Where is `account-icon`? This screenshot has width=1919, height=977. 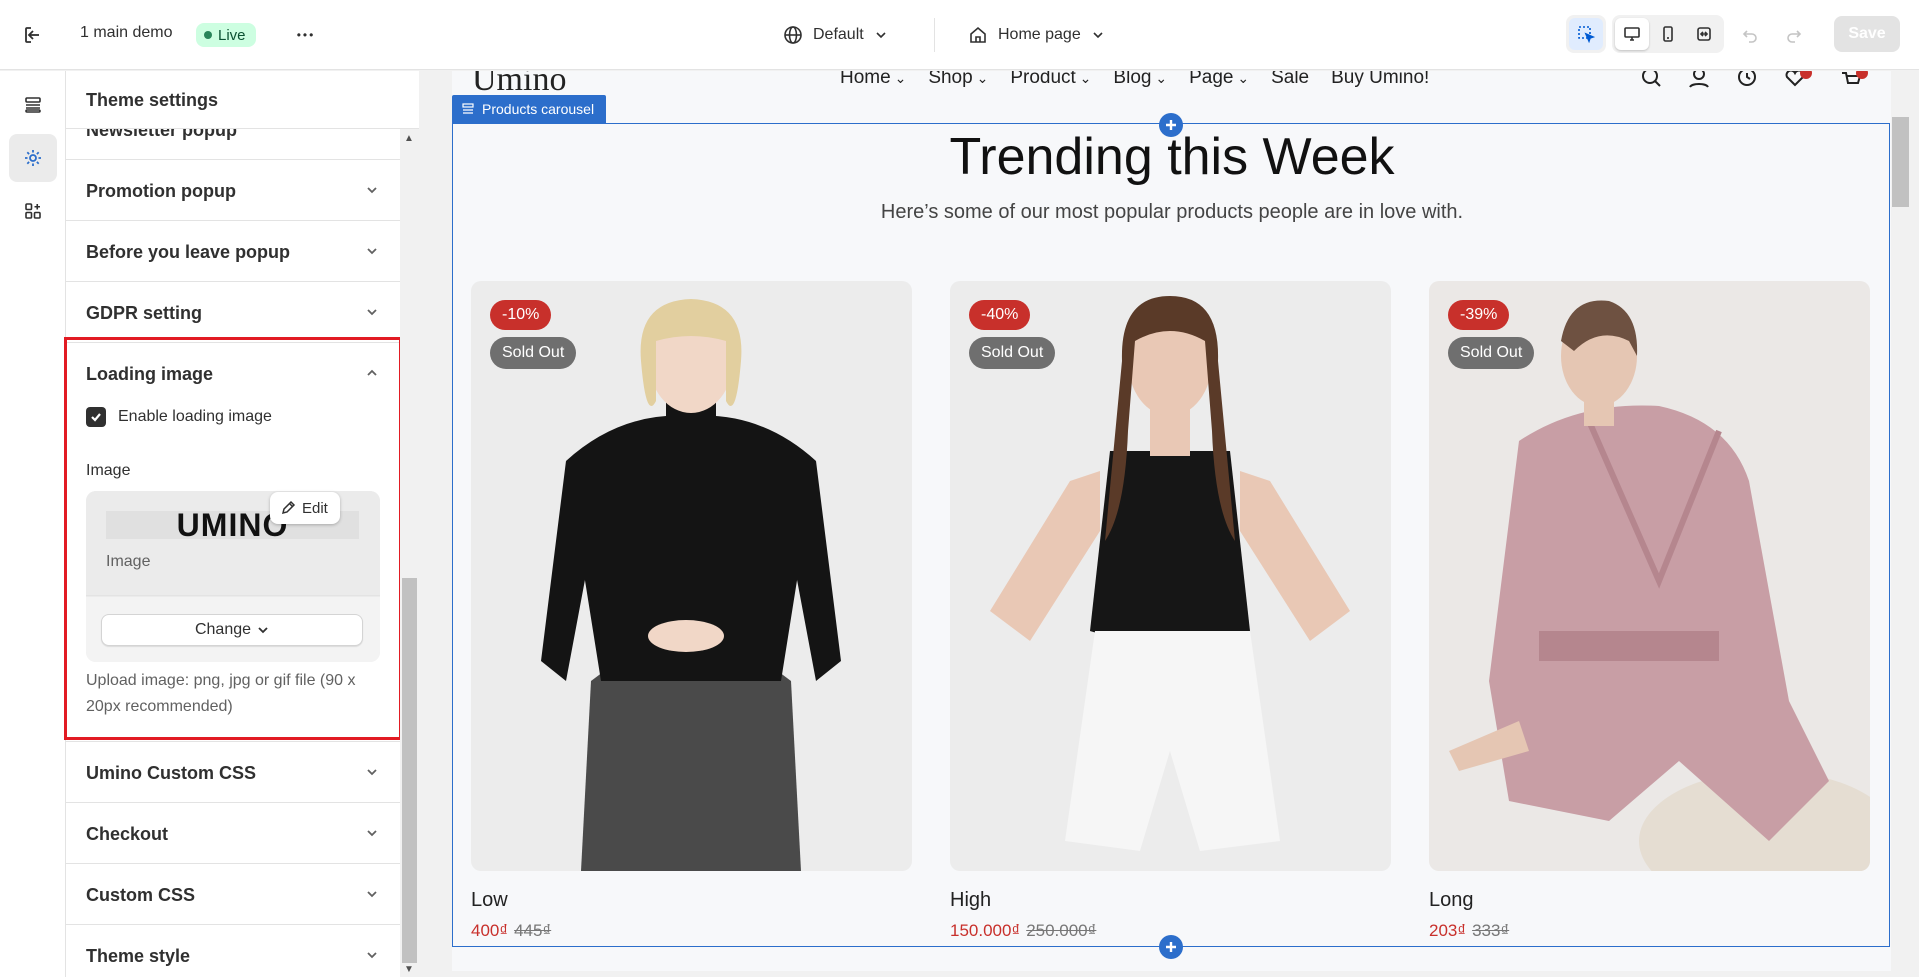
account-icon is located at coordinates (1699, 80).